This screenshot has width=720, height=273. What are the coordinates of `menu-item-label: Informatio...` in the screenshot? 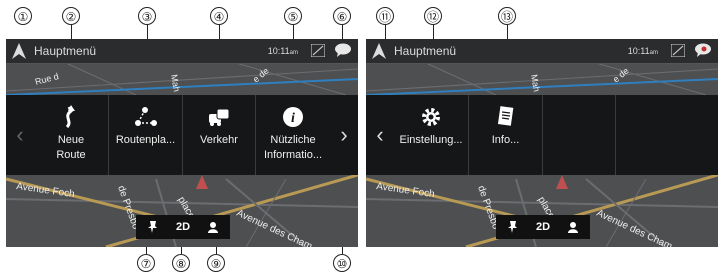 It's located at (293, 155).